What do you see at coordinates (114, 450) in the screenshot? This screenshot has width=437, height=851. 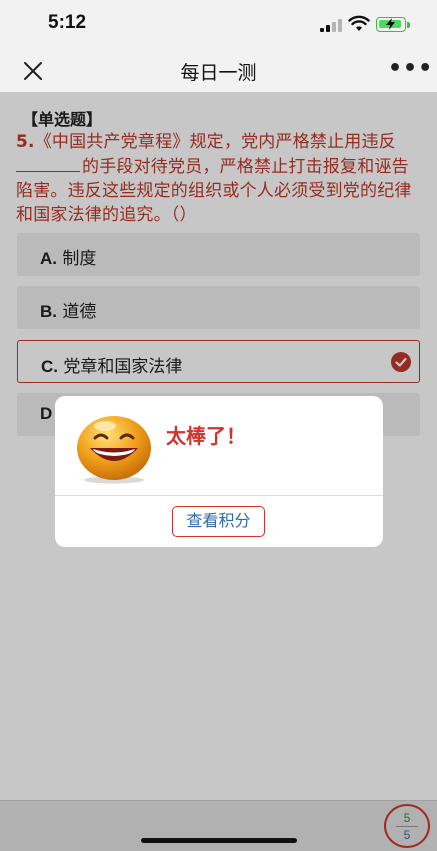 I see `smiley-face-icon` at bounding box center [114, 450].